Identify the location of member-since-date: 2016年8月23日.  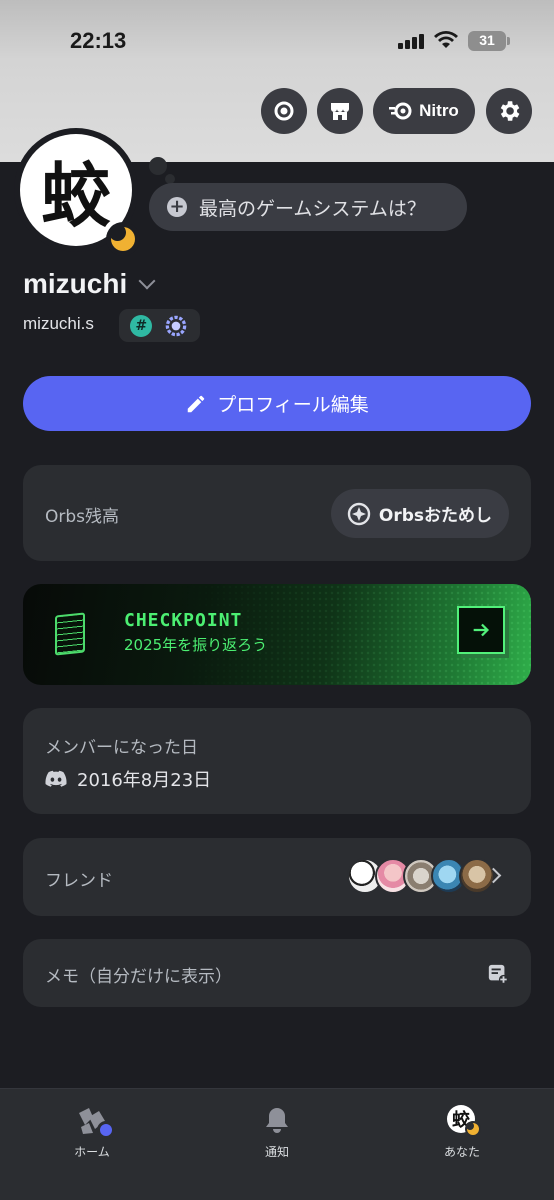
(144, 780).